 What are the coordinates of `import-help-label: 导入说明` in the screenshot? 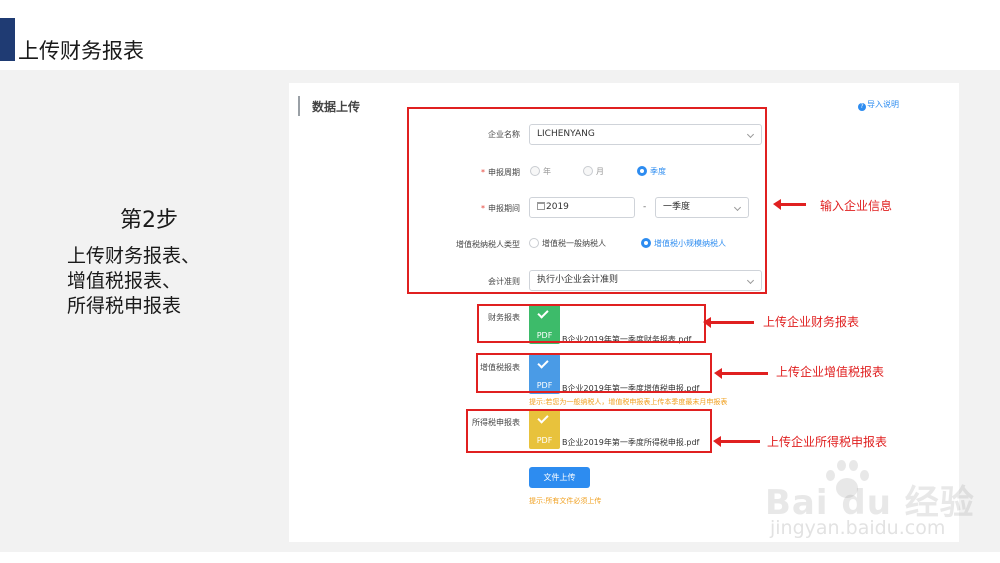 It's located at (883, 104).